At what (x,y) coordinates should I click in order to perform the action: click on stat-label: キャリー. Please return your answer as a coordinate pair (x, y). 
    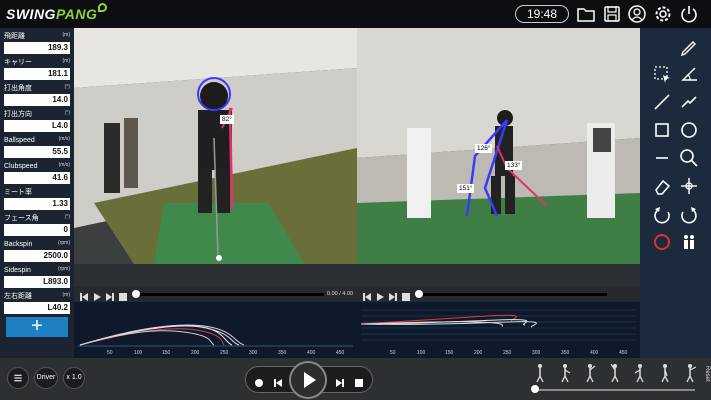
    Looking at the image, I should click on (18, 62).